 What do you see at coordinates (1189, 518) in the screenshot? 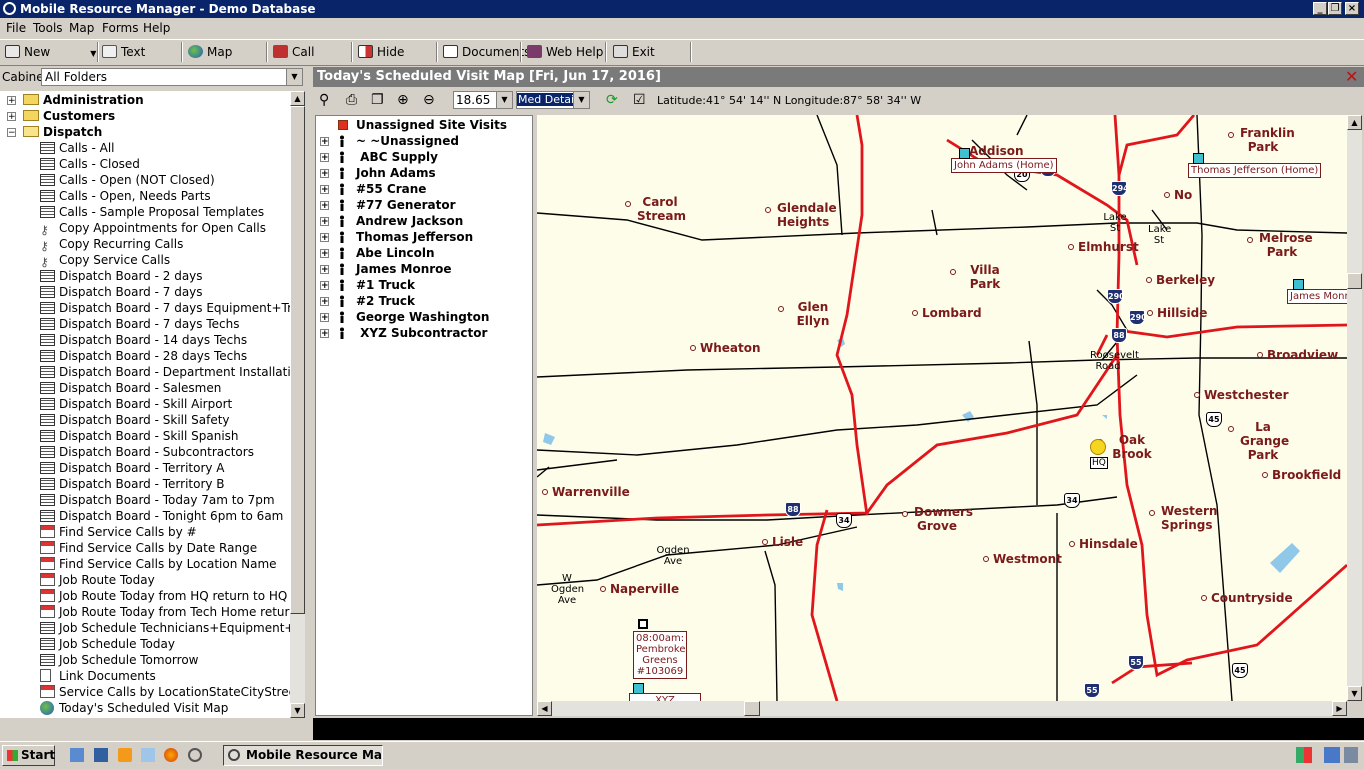
I see `city-label: Western Springs` at bounding box center [1189, 518].